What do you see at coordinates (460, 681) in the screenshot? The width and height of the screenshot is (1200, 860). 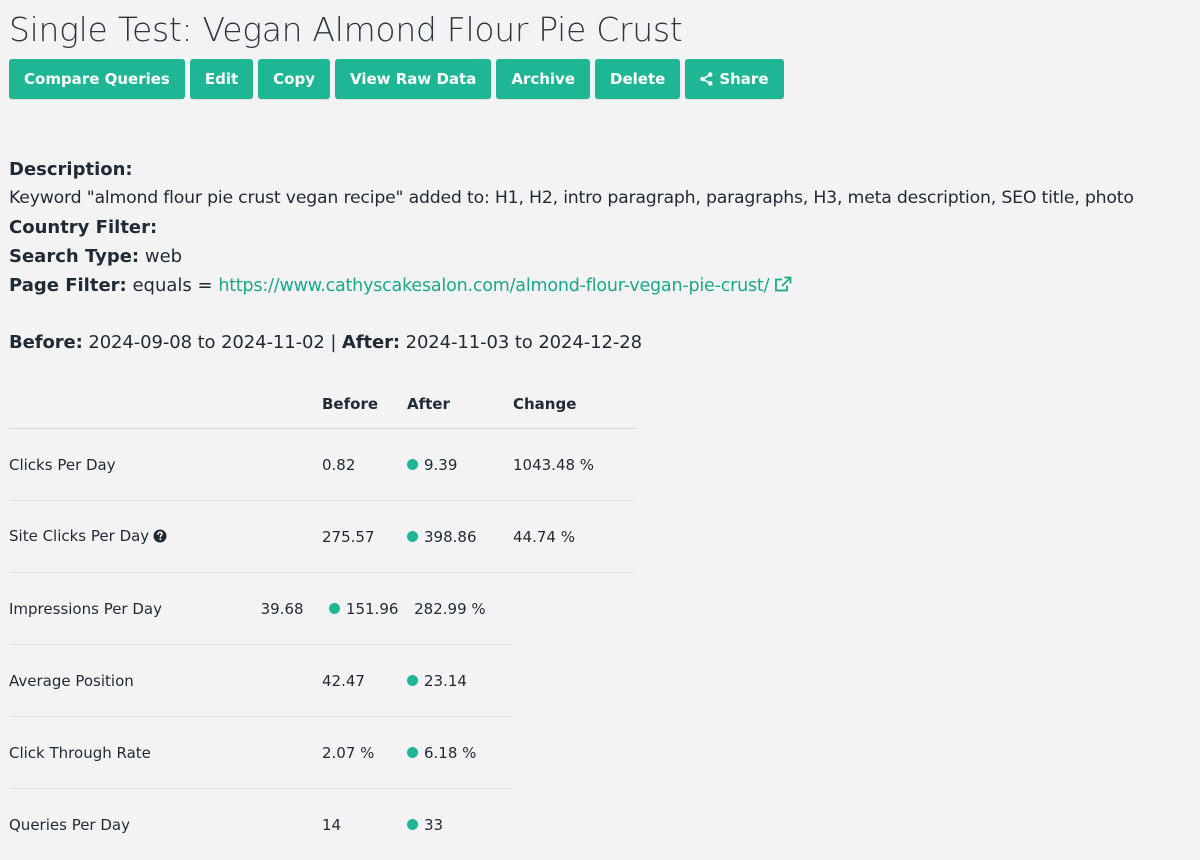 I see `metric-after: 23.14` at bounding box center [460, 681].